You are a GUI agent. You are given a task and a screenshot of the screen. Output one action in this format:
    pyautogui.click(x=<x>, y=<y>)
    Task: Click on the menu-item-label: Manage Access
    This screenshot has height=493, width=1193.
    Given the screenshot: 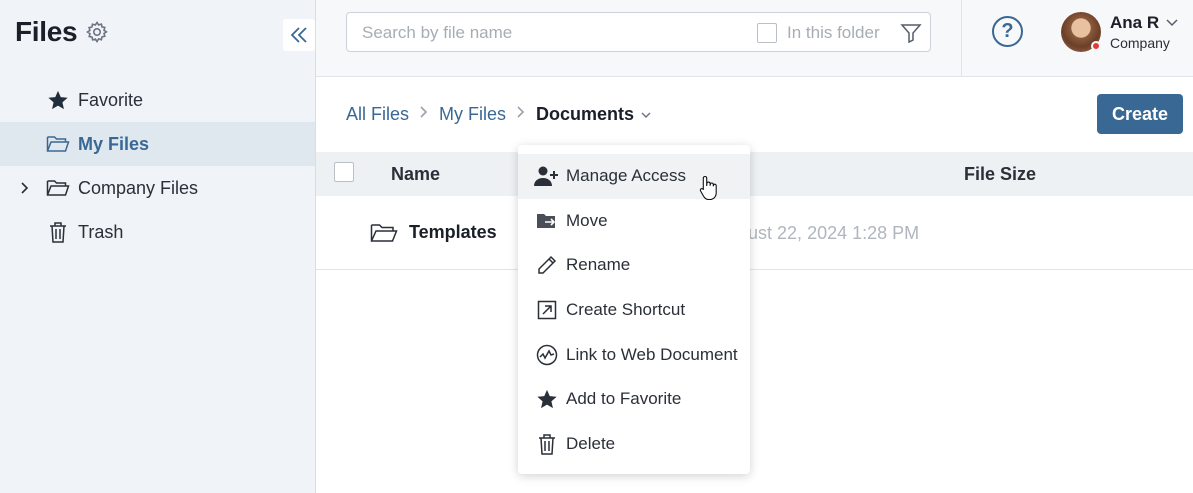 What is the action you would take?
    pyautogui.click(x=626, y=176)
    